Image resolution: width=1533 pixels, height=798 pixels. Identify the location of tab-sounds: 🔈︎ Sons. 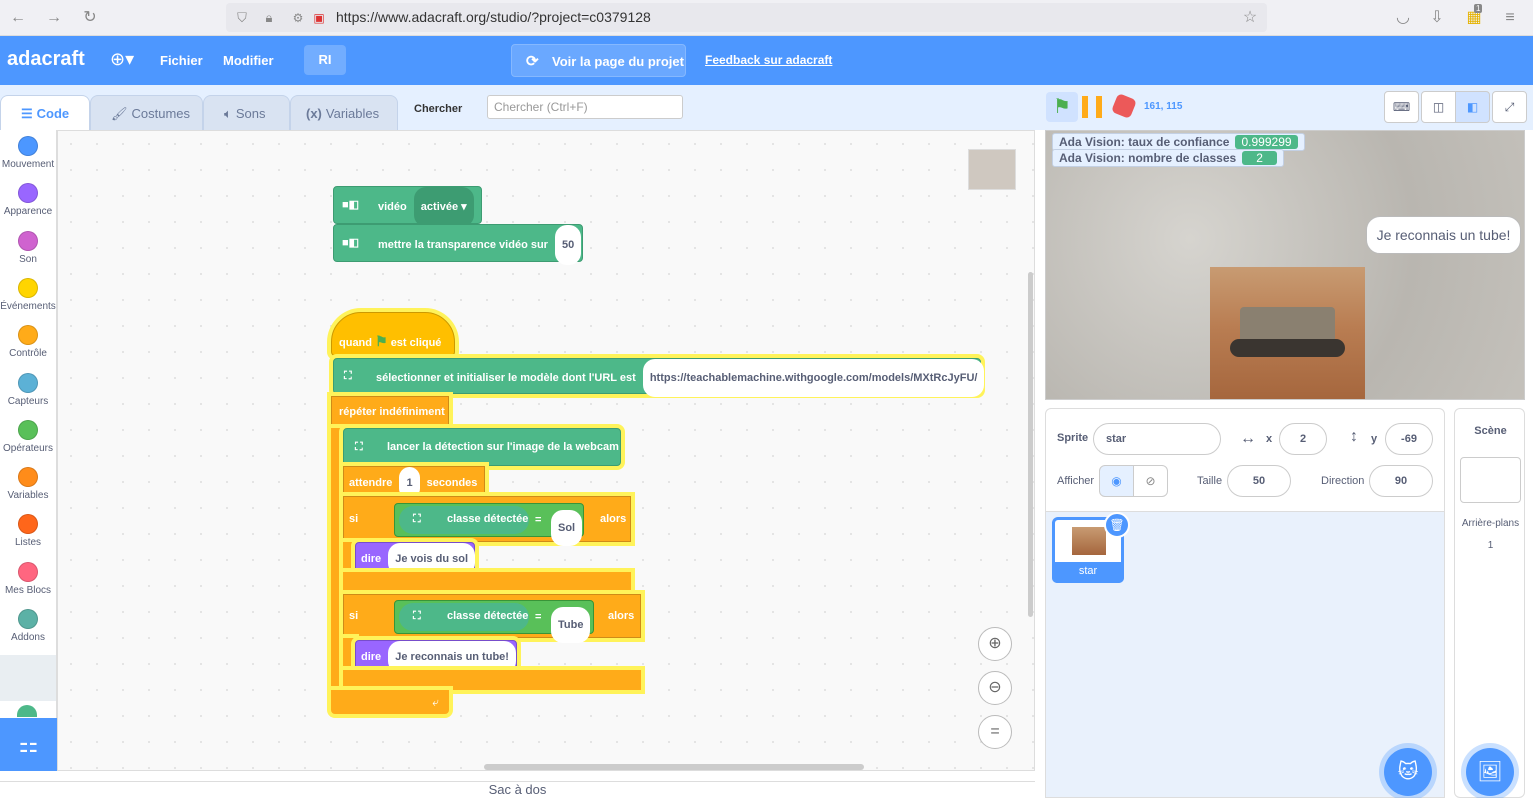
(246, 112).